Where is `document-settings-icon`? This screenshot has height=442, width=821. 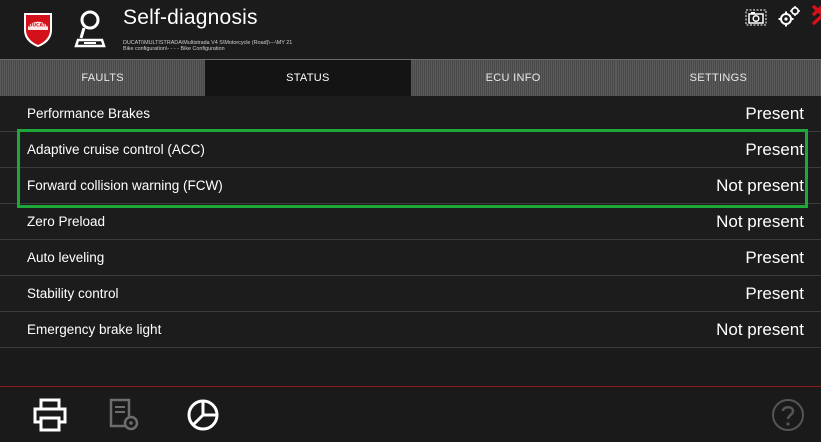
document-settings-icon is located at coordinates (124, 415).